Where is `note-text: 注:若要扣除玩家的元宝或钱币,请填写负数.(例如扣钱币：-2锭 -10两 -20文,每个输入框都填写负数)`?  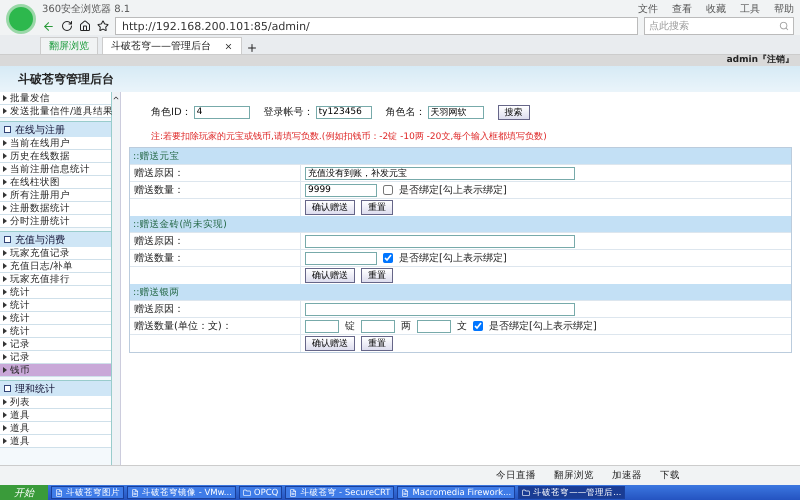
note-text: 注:若要扣除玩家的元宝或钱币,请填写负数.(例如扣钱币：-2锭 -10两 -20文,每个输入框都填写负数) is located at coordinates (349, 137).